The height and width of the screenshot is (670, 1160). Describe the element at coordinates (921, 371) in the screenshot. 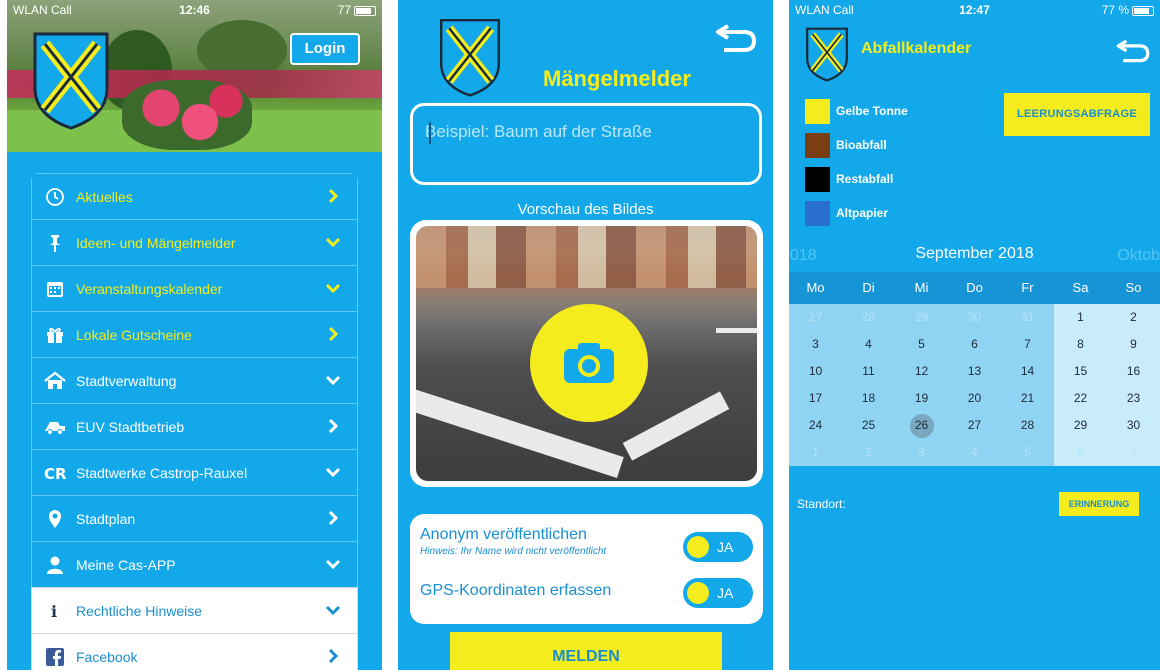

I see `calendar-day: 12` at that location.